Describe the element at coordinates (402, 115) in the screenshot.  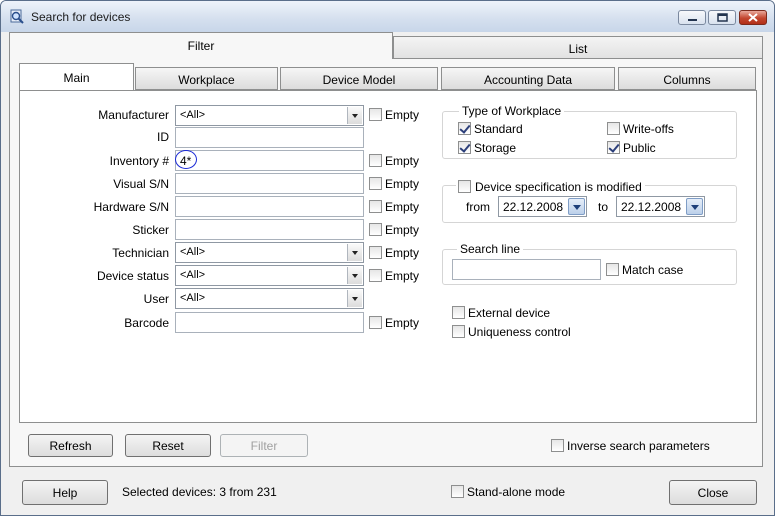
I see `manufacturer-empty-label: Empty` at that location.